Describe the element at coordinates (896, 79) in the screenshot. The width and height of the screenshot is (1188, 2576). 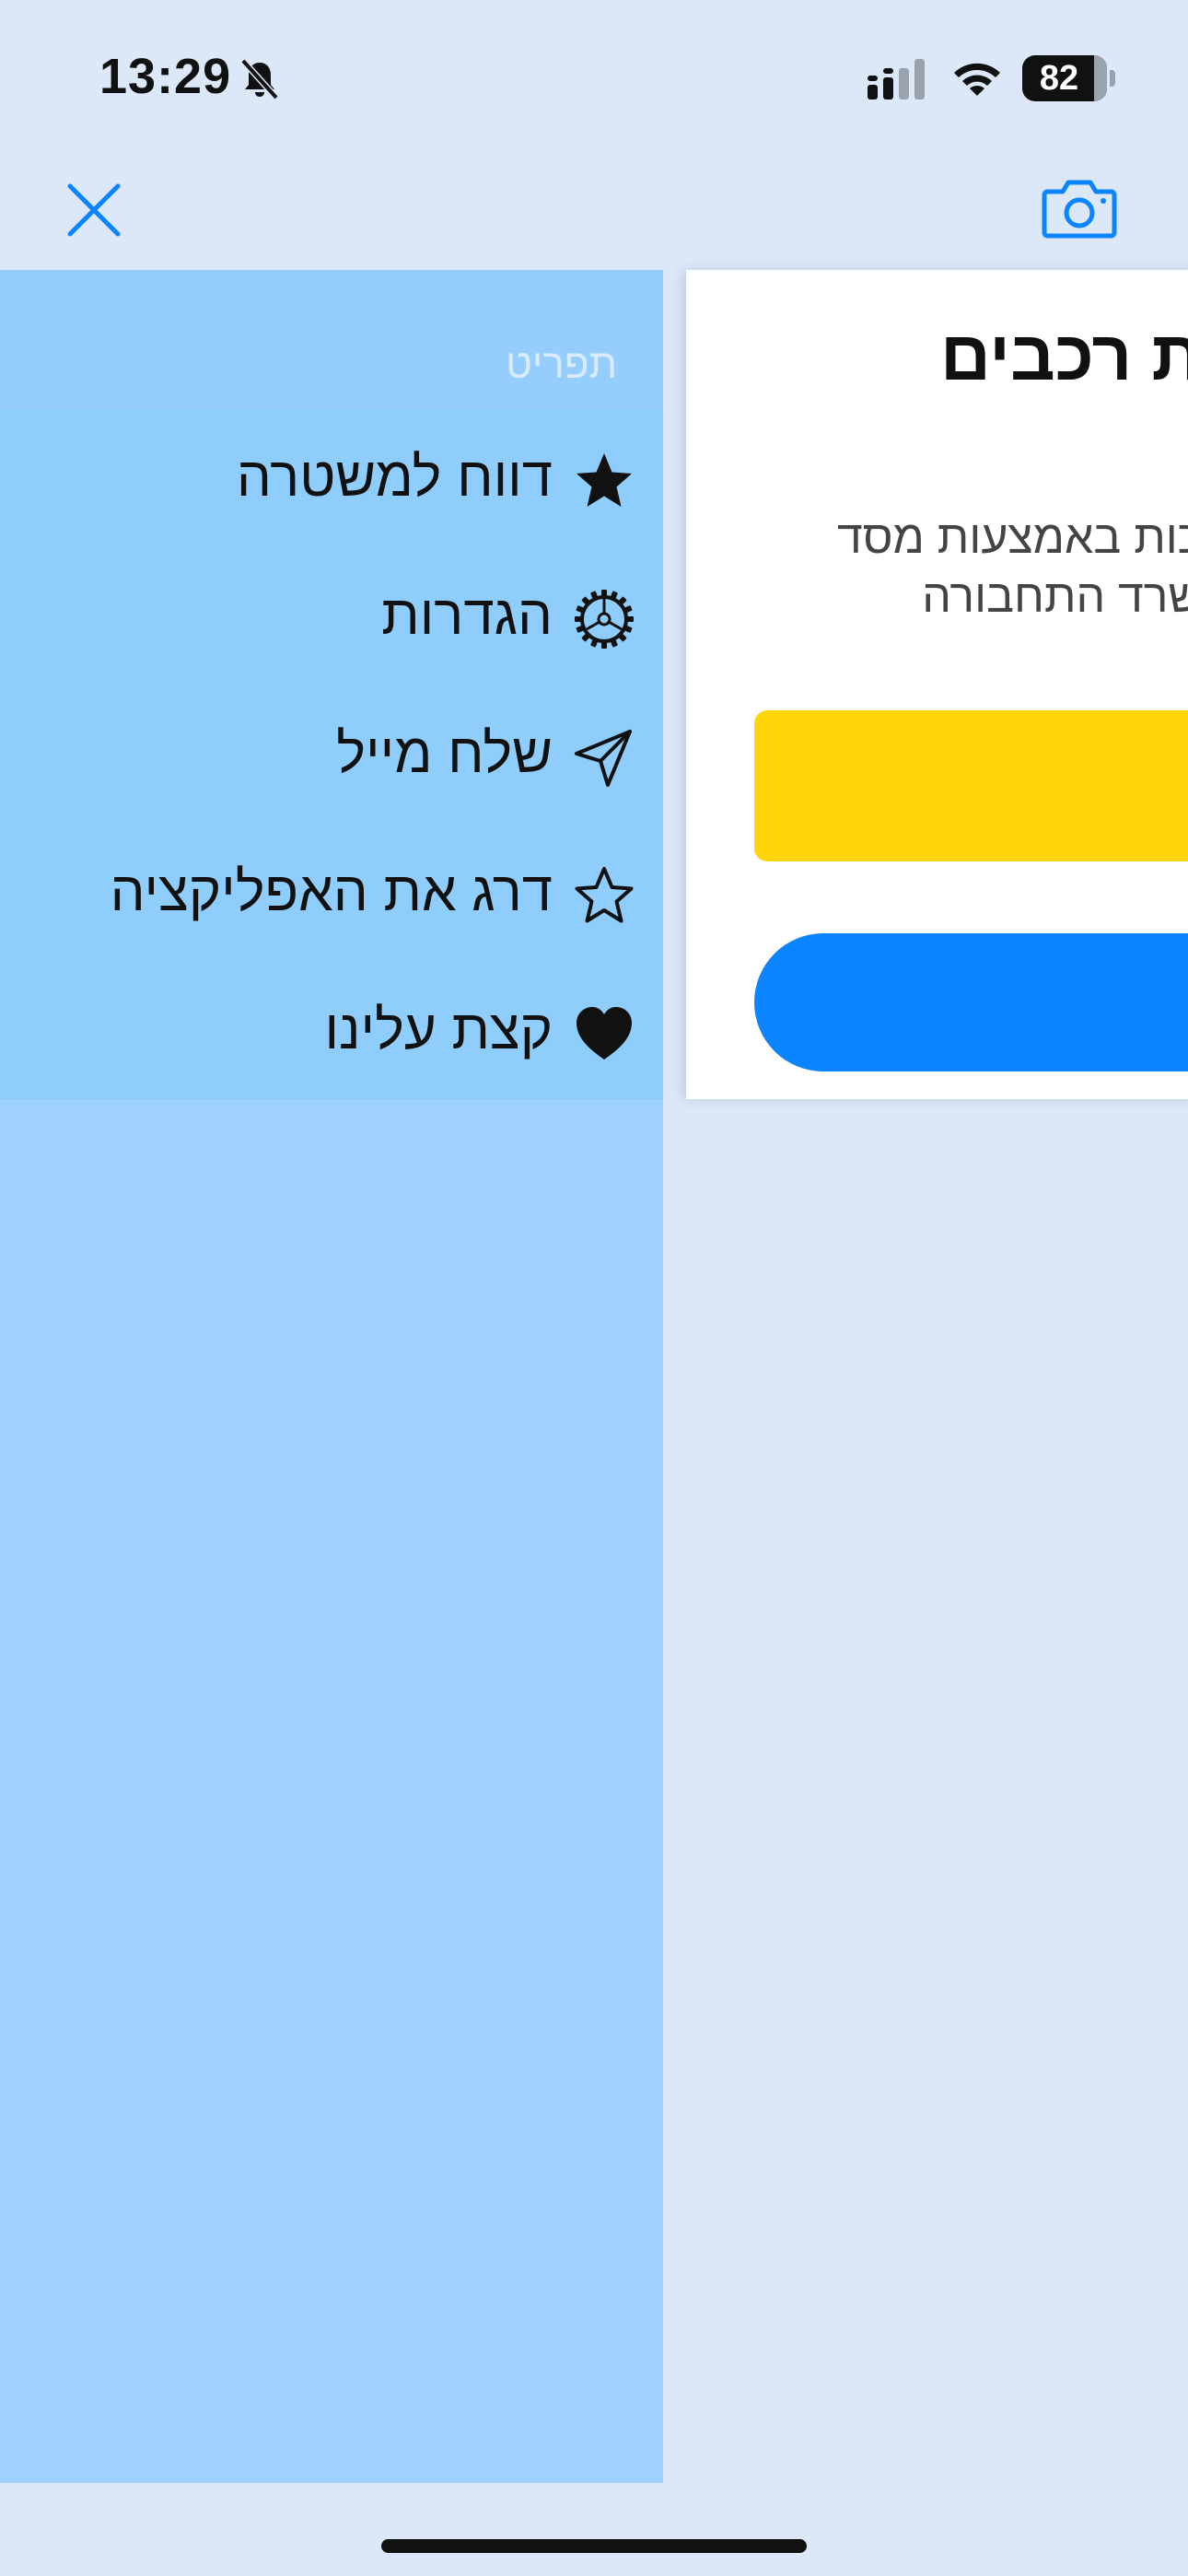
I see `cellular-signal-icon` at that location.